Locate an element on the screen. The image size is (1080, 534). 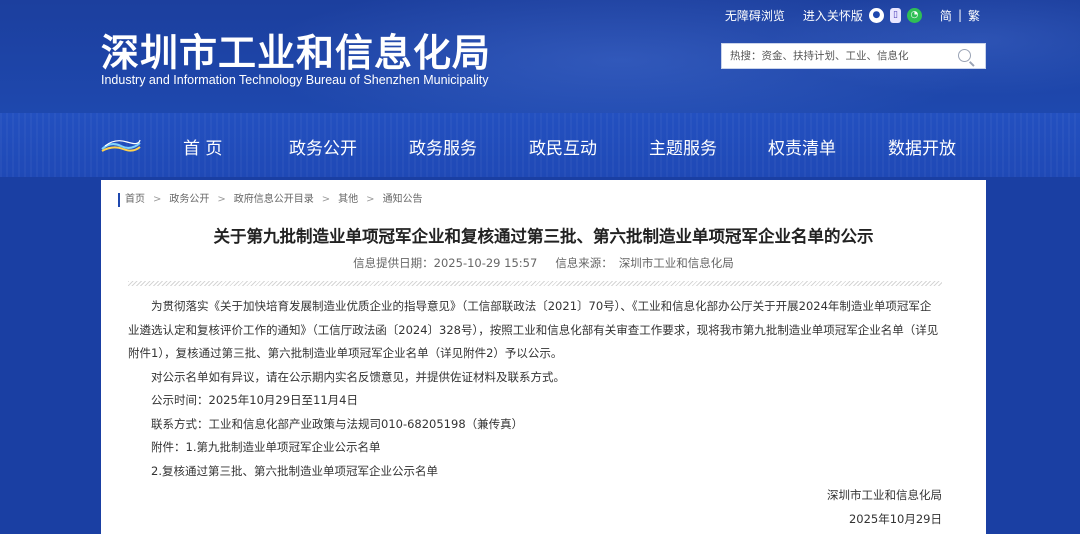
breadcrumb-notices: 通知公告 is located at coordinates (403, 199).